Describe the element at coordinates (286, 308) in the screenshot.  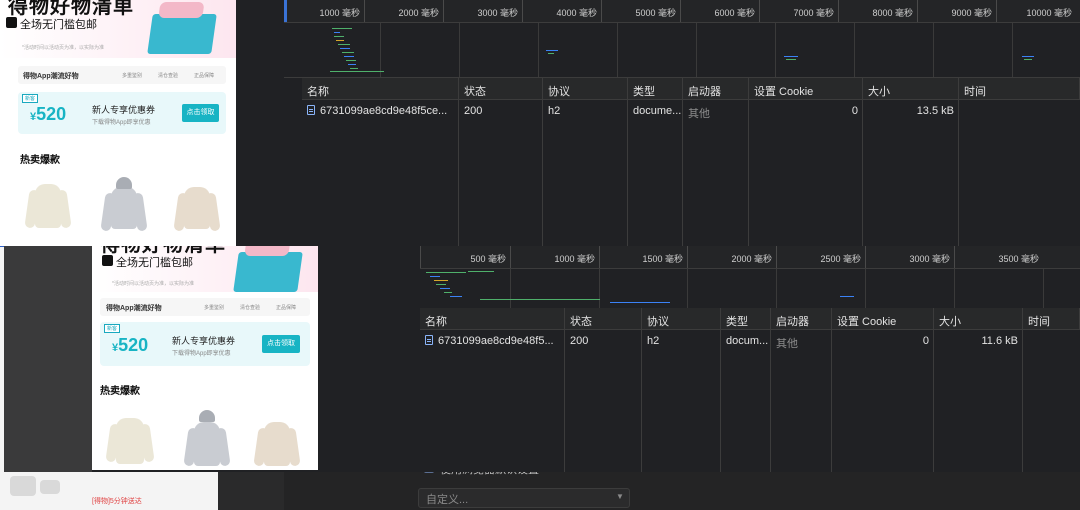
I see `brand-tag-3: 正品保障` at that location.